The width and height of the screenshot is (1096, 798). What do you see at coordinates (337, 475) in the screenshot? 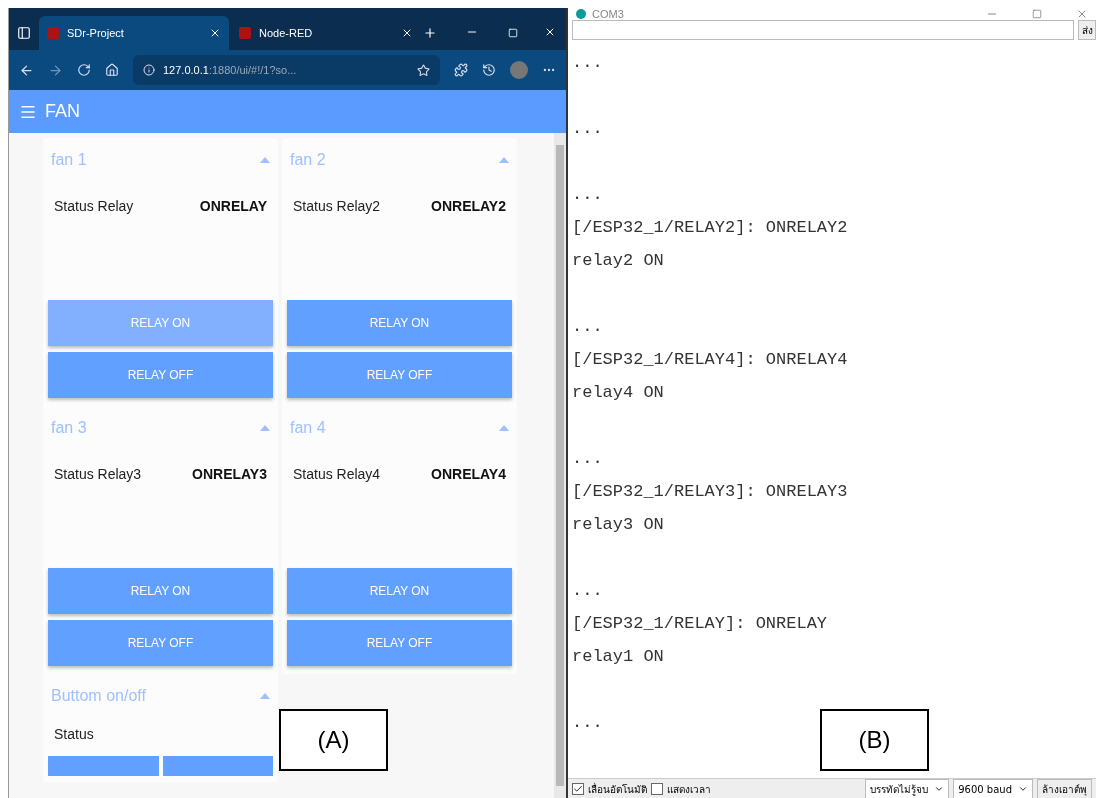
I see `status-label: Status Relay4` at bounding box center [337, 475].